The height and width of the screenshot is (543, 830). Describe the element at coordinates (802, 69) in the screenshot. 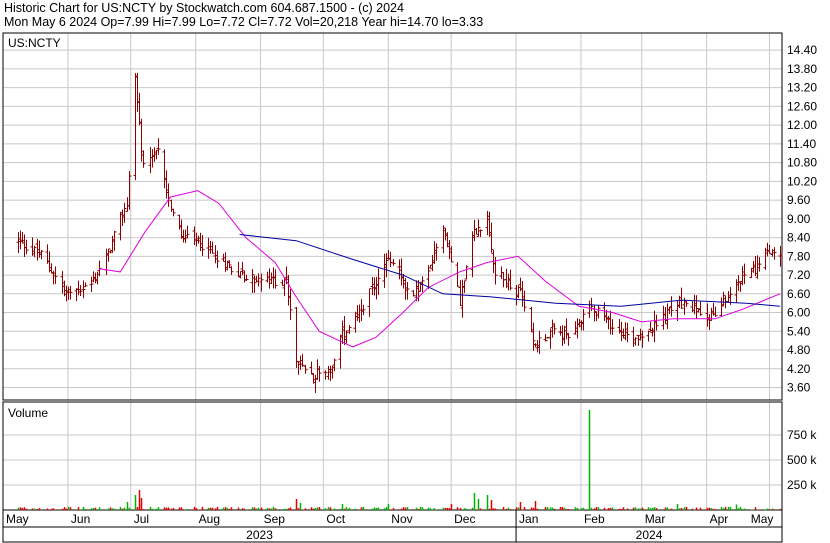

I see `price-tick-label: 13.80` at that location.